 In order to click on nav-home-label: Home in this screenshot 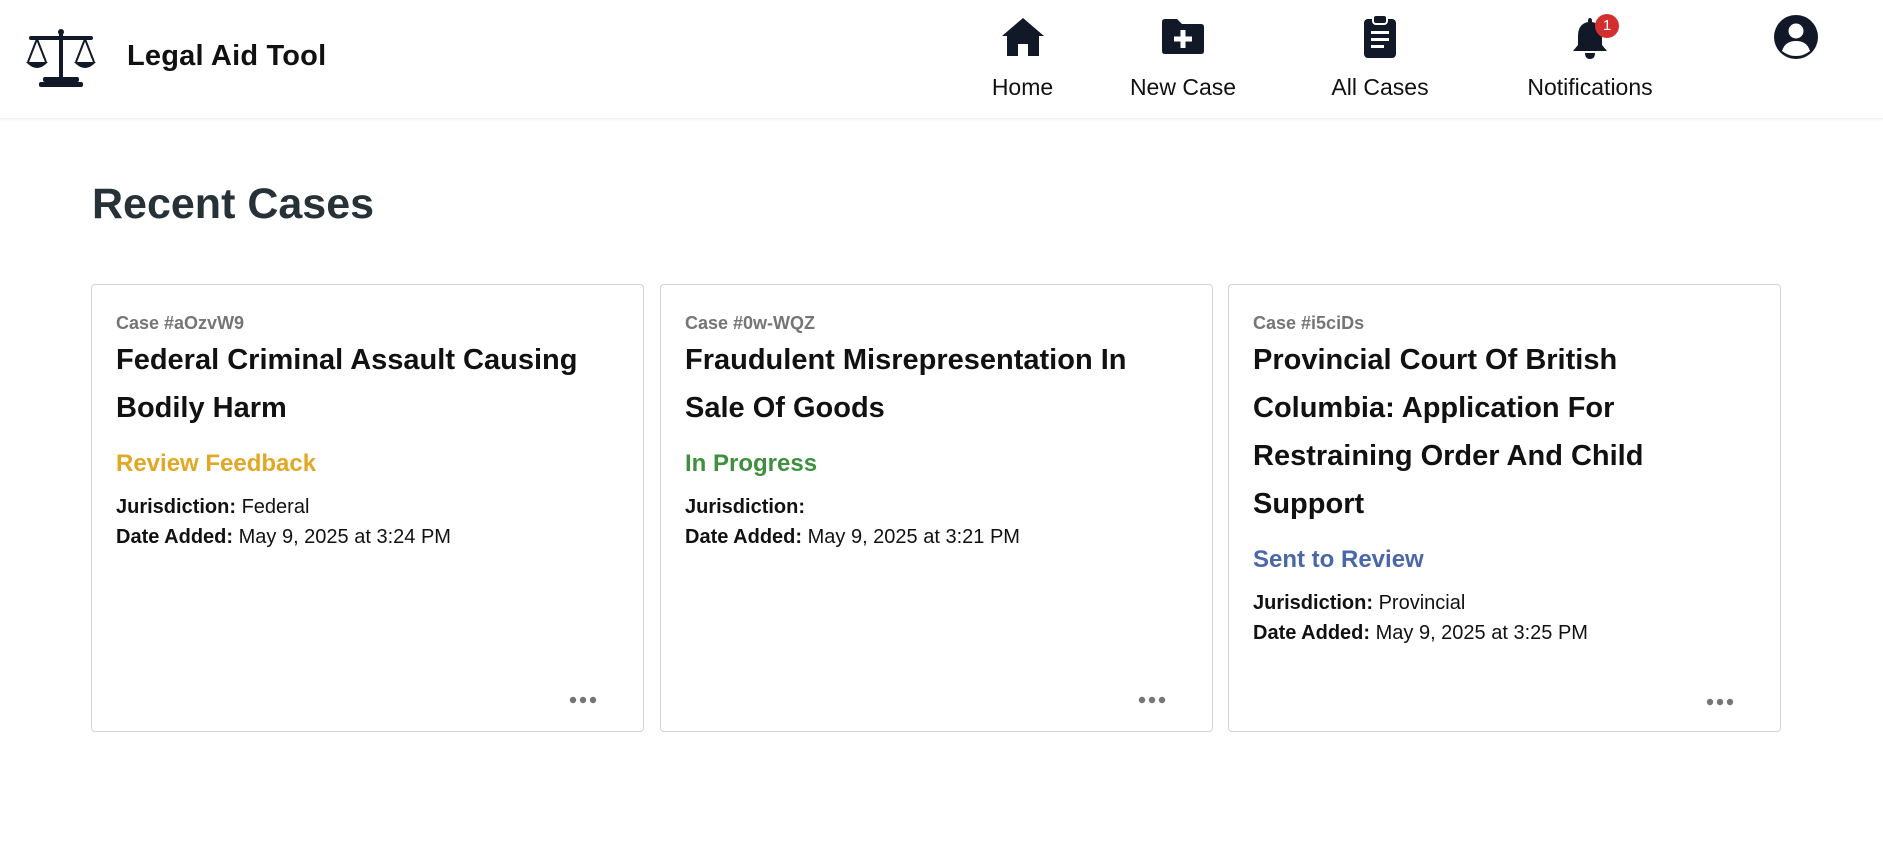, I will do `click(1022, 87)`.